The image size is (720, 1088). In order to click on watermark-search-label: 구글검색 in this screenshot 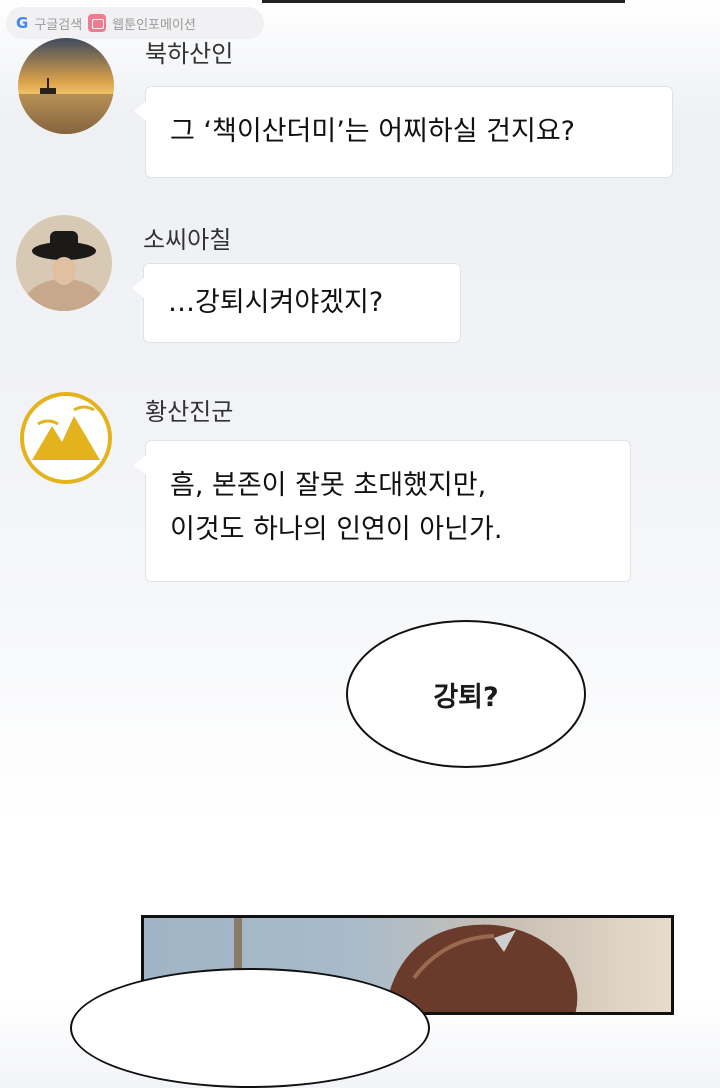, I will do `click(58, 25)`.